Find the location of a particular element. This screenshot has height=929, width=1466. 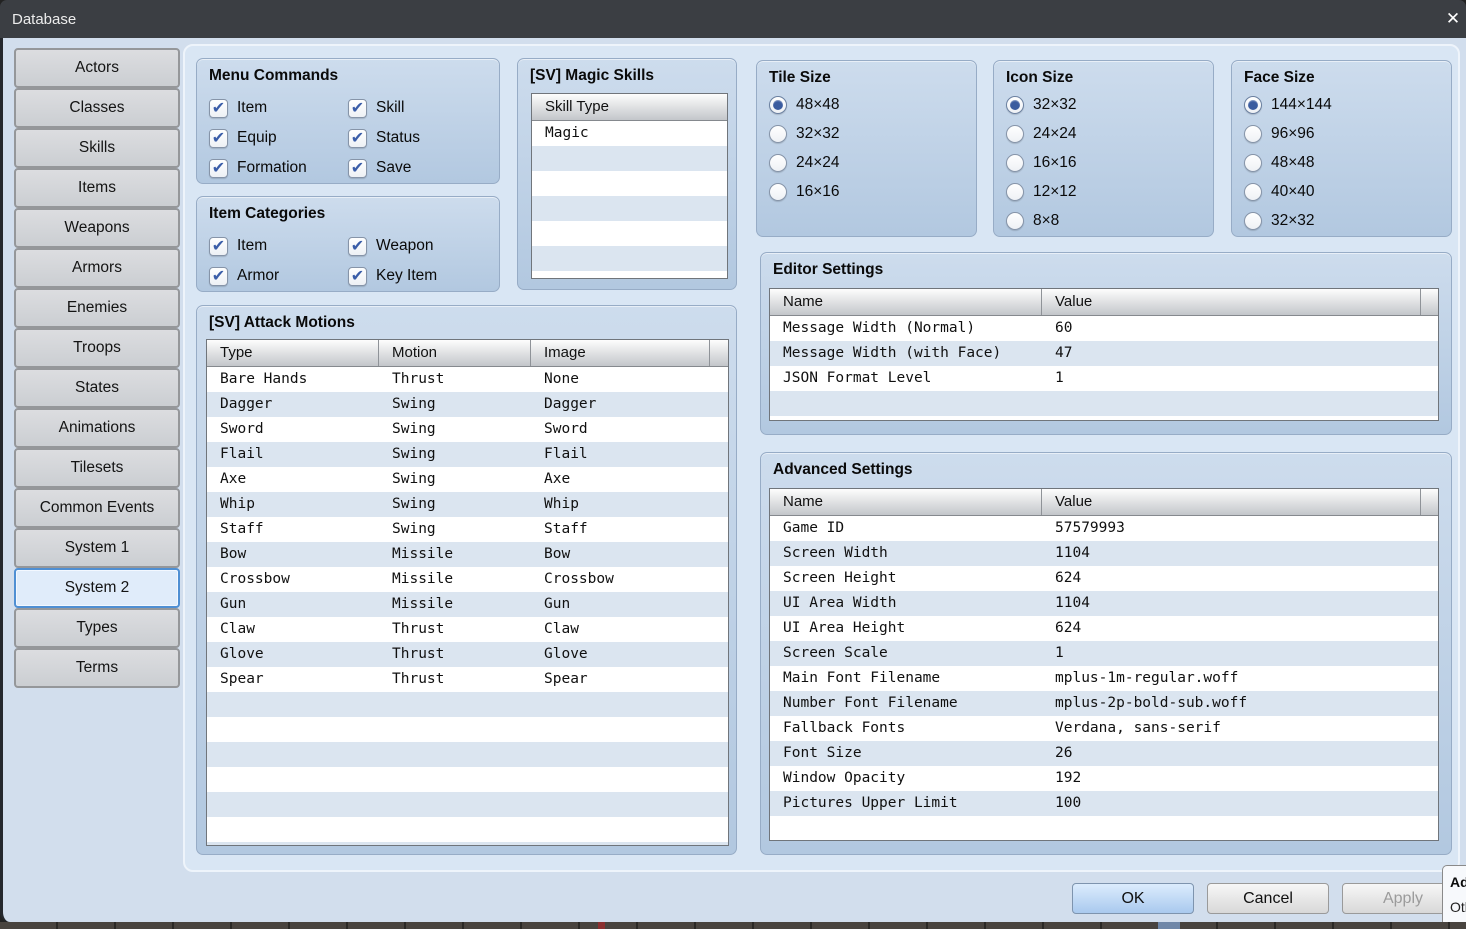

checkbox-skill: ✔ Skill is located at coordinates (417, 108).